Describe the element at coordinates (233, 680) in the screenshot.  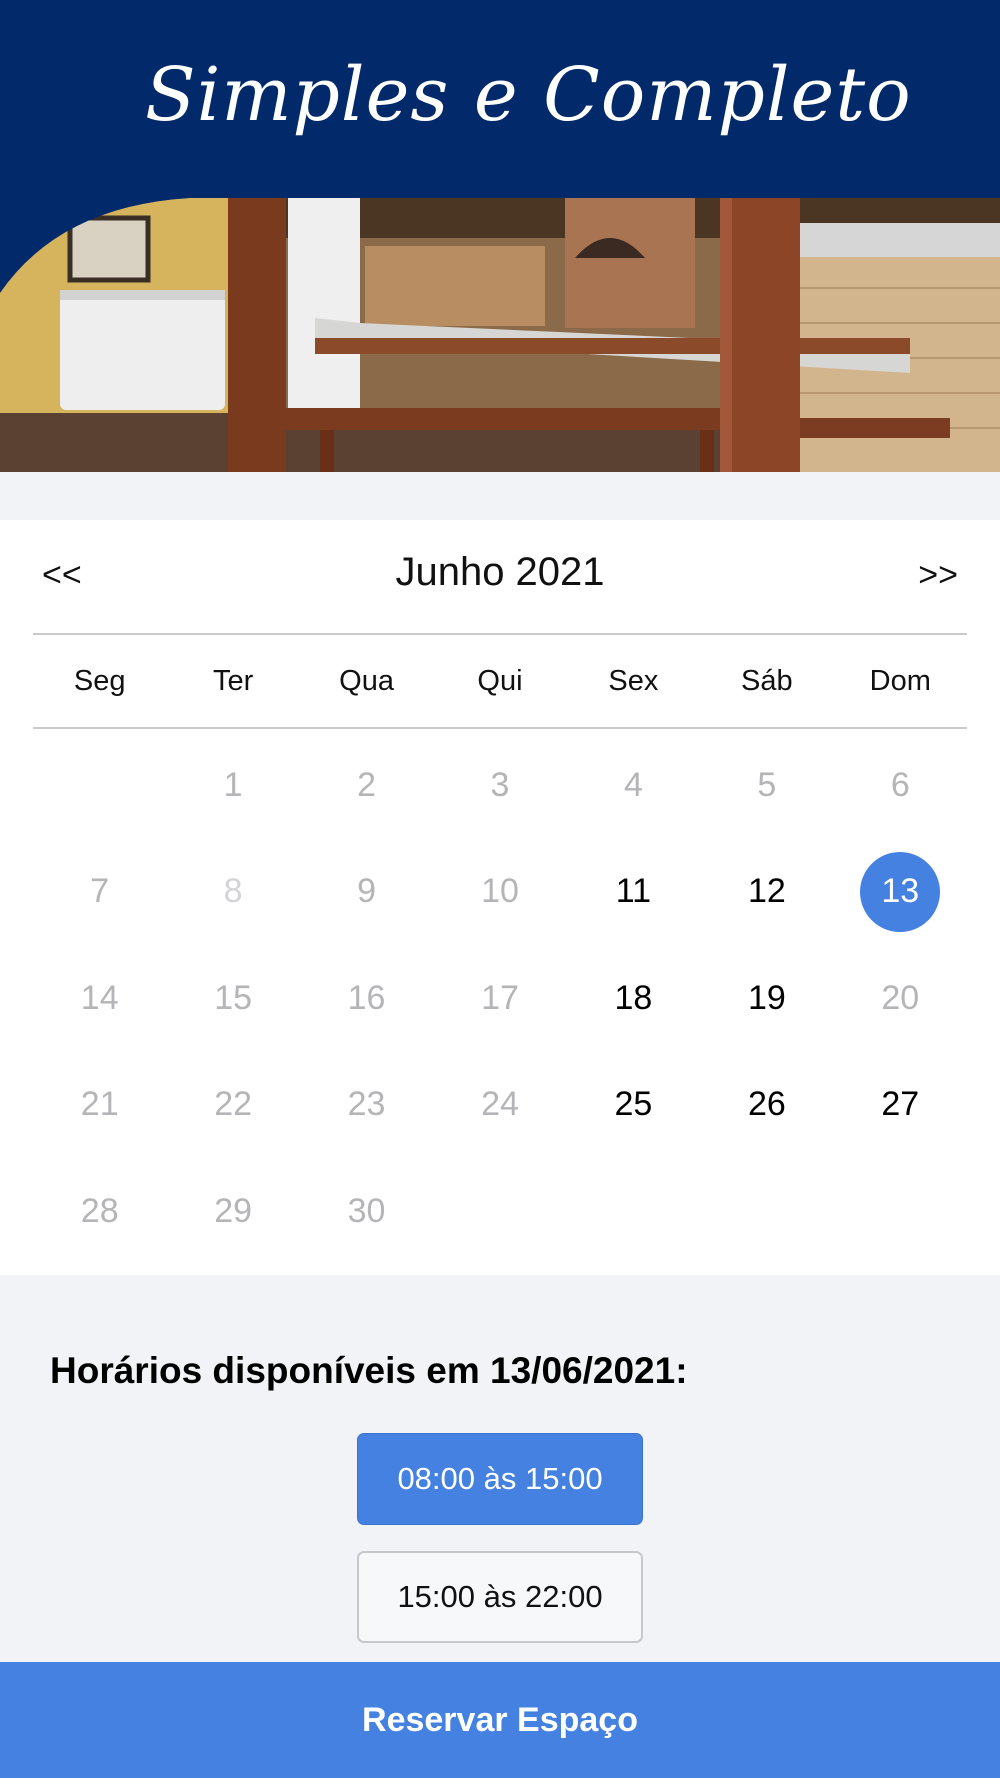
I see `weekday-label: Ter` at that location.